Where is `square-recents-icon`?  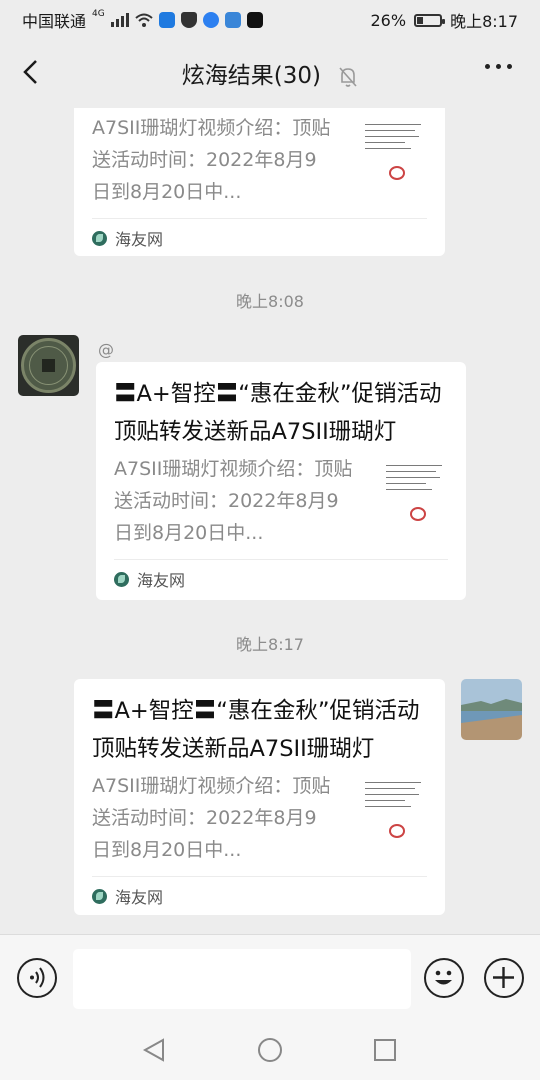
square-recents-icon is located at coordinates (385, 1050).